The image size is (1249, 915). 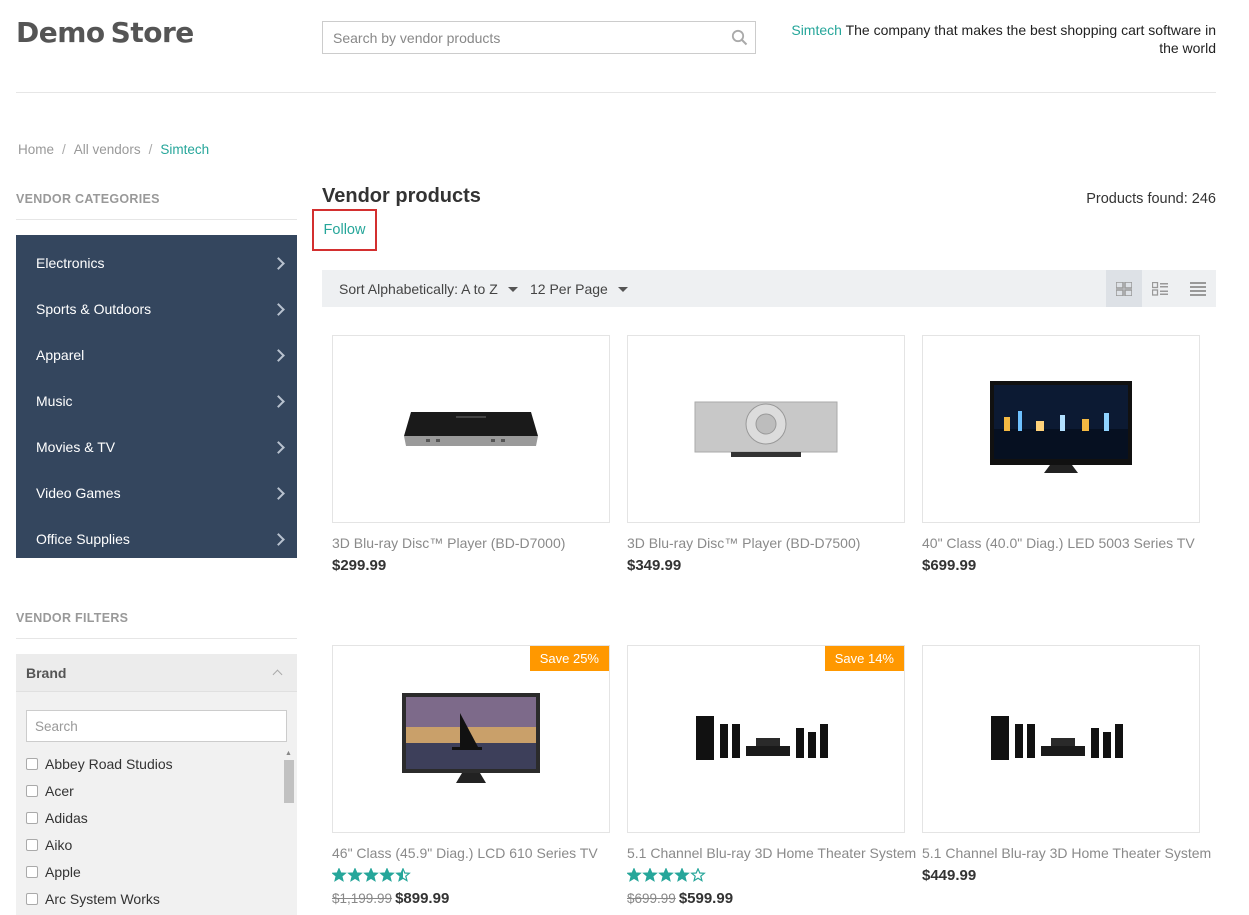 I want to click on brand-search-input, so click(x=156, y=726).